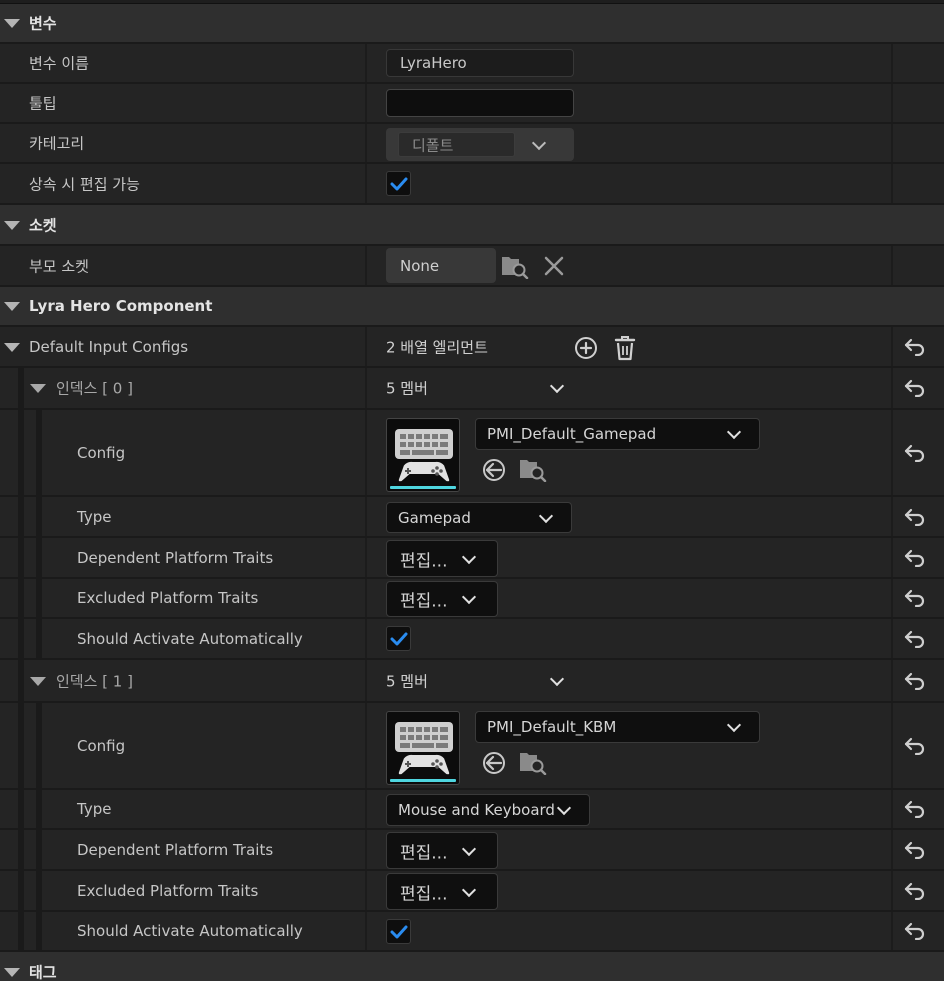 Image resolution: width=944 pixels, height=981 pixels. Describe the element at coordinates (456, 144) in the screenshot. I see `category-input: 디폴트` at that location.